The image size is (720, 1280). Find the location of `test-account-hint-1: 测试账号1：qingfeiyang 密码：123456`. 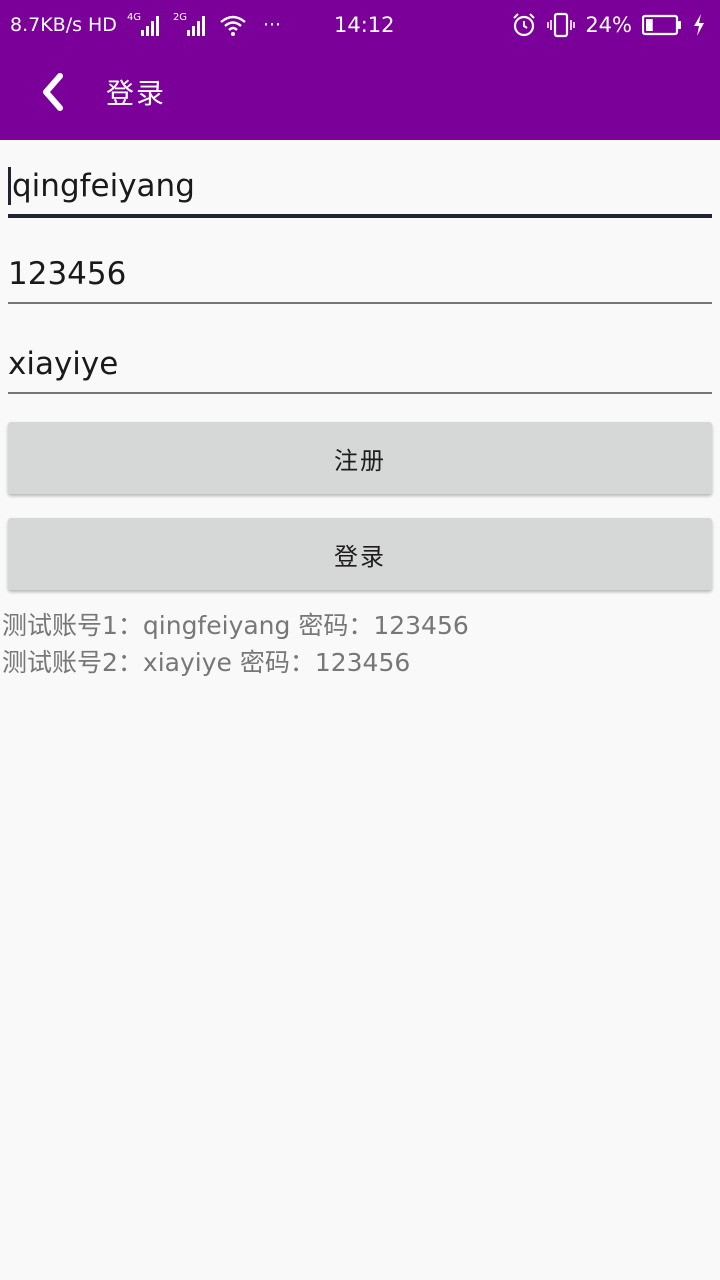

test-account-hint-1: 测试账号1：qingfeiyang 密码：123456 is located at coordinates (235, 625).